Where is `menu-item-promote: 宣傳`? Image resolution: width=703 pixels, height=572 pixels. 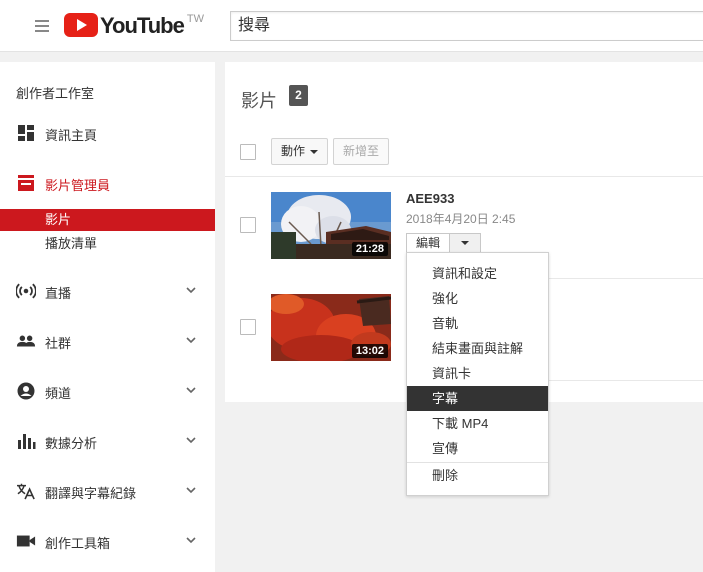
menu-item-promote: 宣傳 is located at coordinates (477, 448).